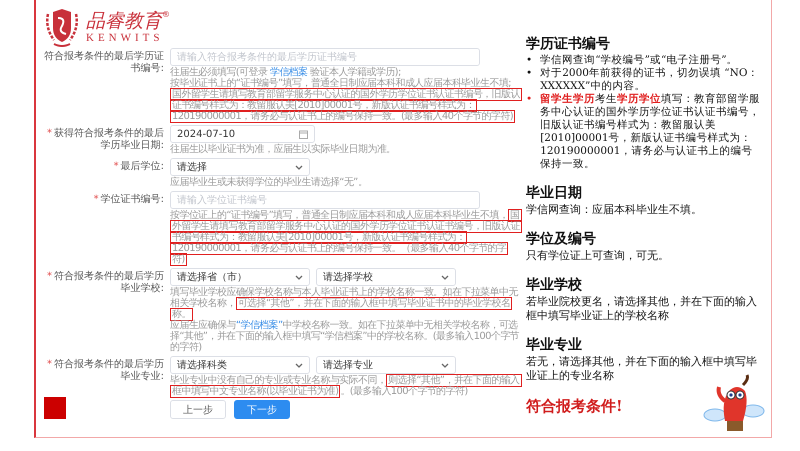 This screenshot has width=800, height=451. I want to click on section-heading: 学历证书编号, so click(568, 44).